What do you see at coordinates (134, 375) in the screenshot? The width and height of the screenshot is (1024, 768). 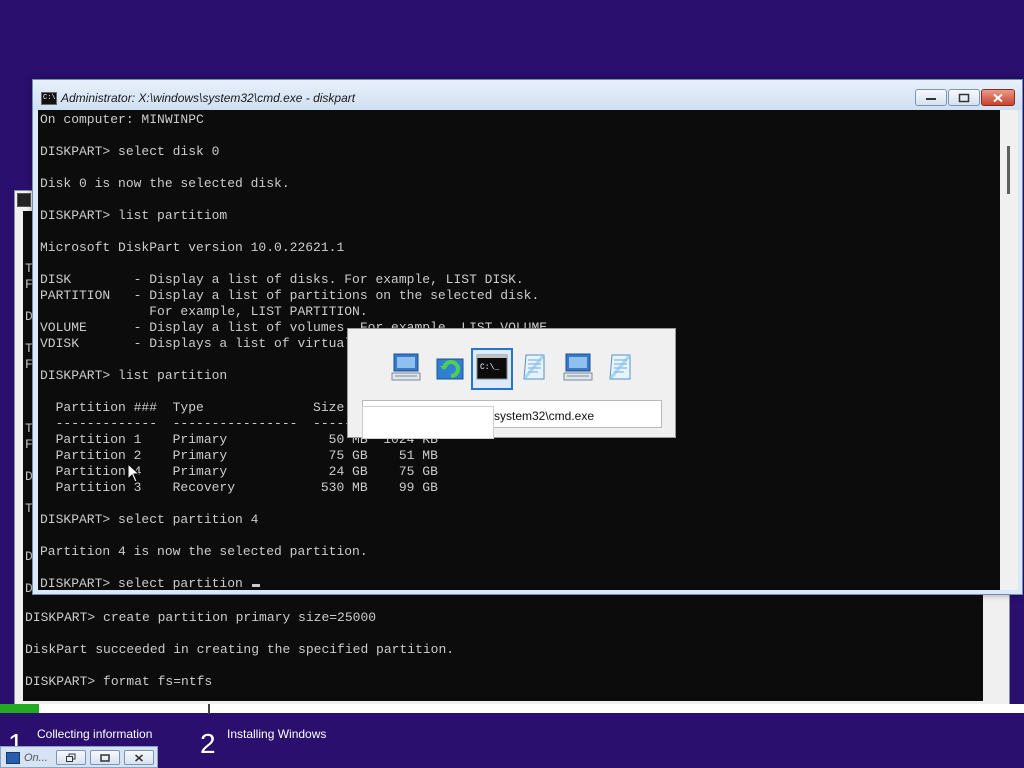 I see `console-line: DISKPART> list partition` at bounding box center [134, 375].